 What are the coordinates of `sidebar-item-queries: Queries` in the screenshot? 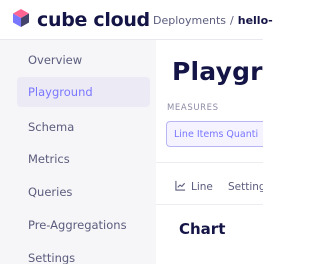 It's located at (83, 192).